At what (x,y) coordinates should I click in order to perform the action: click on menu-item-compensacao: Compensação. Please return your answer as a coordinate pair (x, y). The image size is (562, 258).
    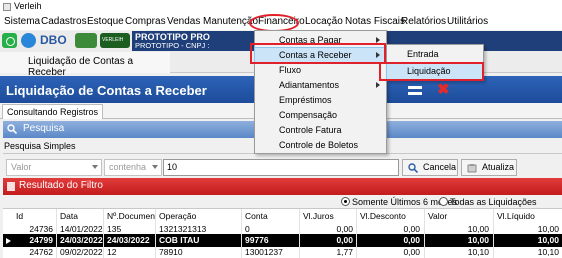
    Looking at the image, I should click on (320, 115).